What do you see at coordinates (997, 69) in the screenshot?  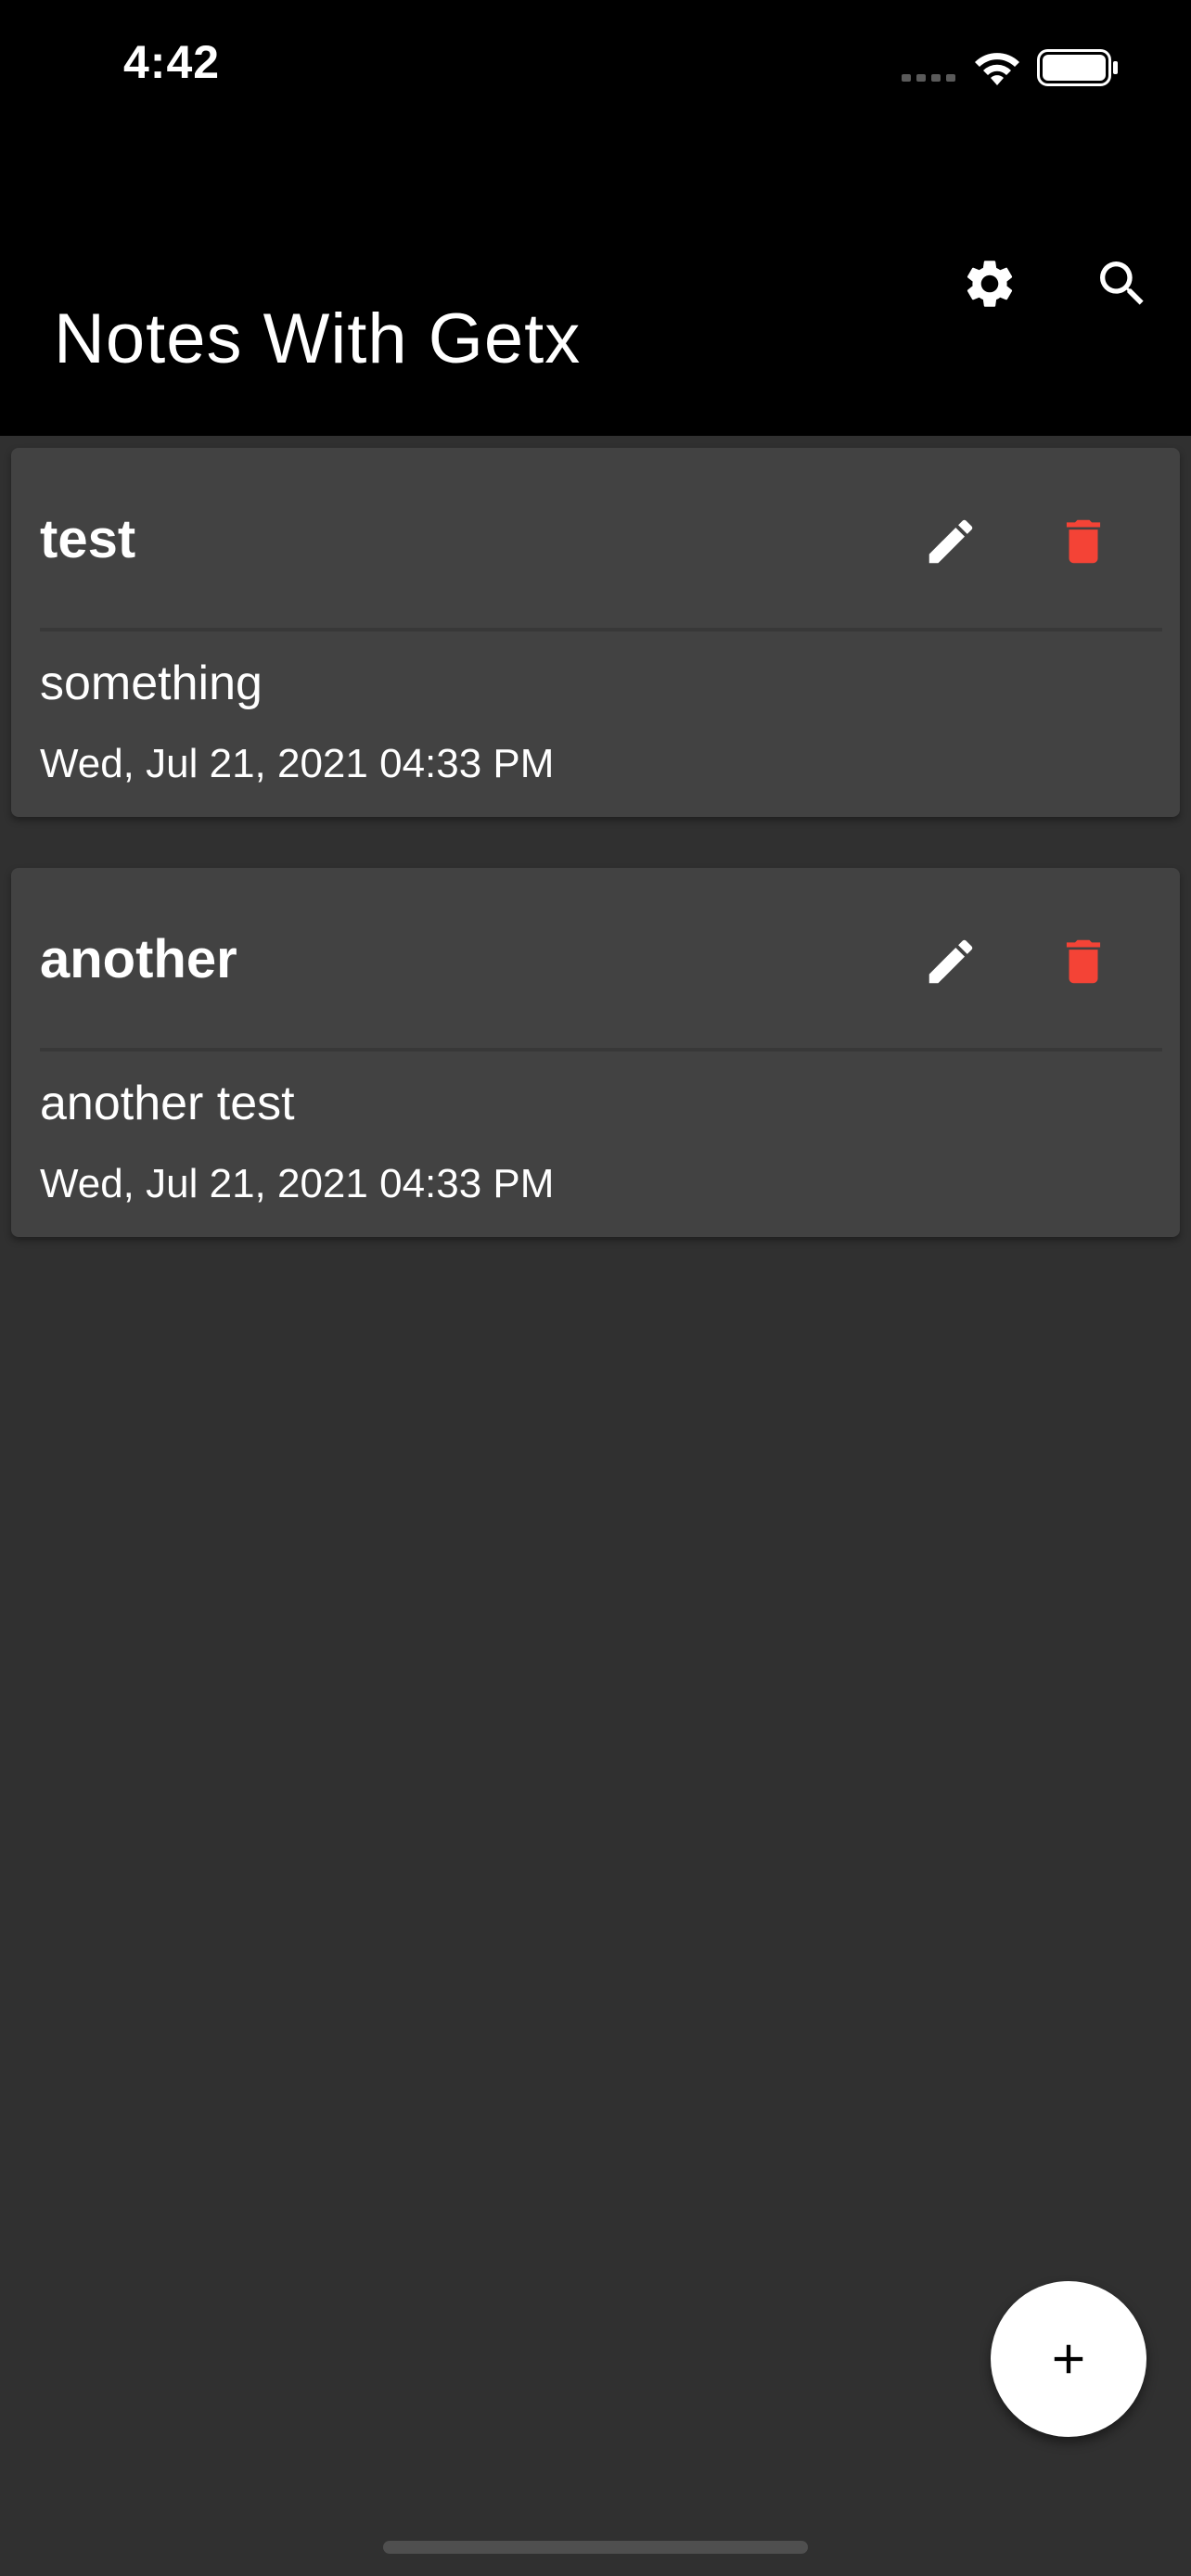 I see `wifi-icon` at bounding box center [997, 69].